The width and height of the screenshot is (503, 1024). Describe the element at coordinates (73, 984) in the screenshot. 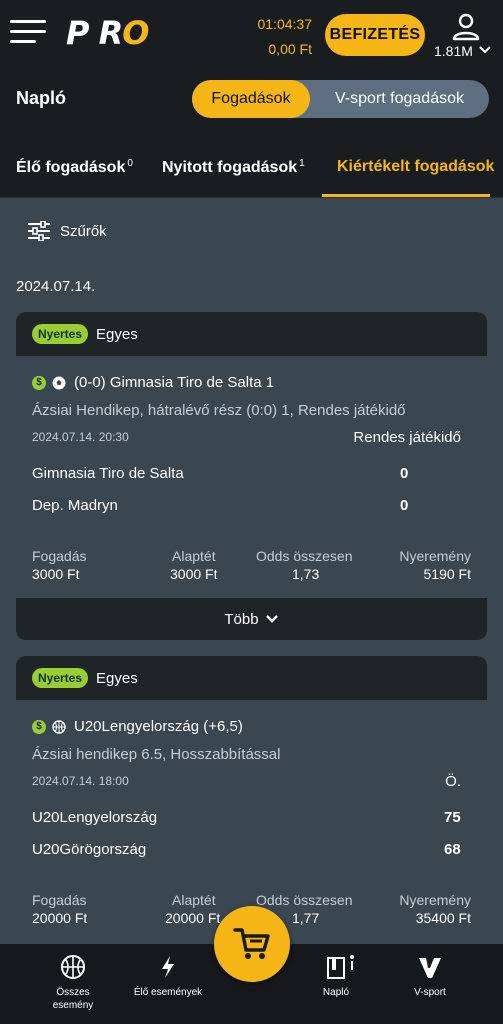

I see `nav-all-events: Összes esemény` at that location.